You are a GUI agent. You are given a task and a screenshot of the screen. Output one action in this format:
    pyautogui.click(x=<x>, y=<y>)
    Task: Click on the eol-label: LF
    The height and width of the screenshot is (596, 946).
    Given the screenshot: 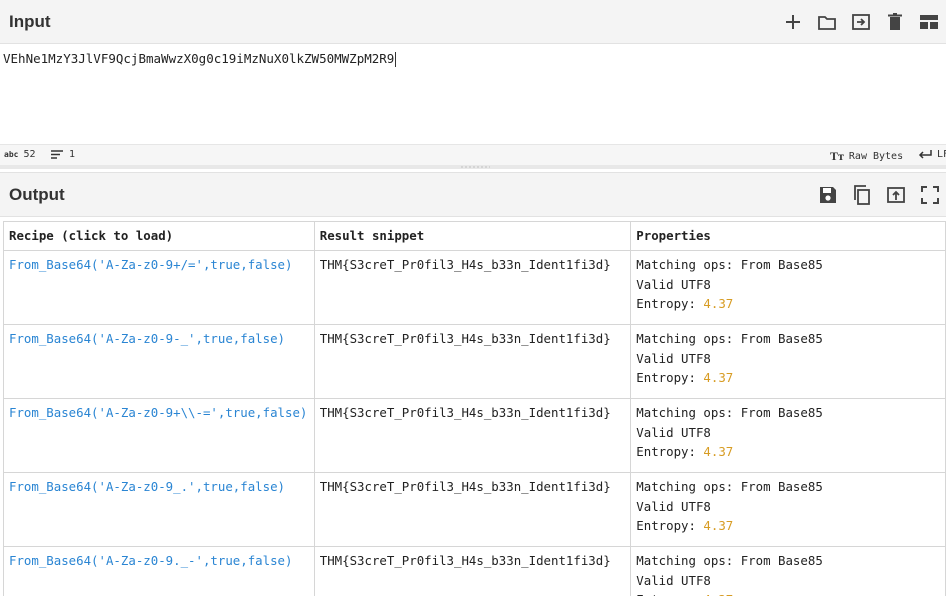 What is the action you would take?
    pyautogui.click(x=941, y=154)
    